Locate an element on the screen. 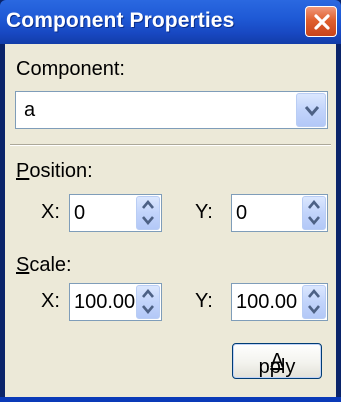 The image size is (341, 402). scale-label-rest: cale: is located at coordinates (50, 265).